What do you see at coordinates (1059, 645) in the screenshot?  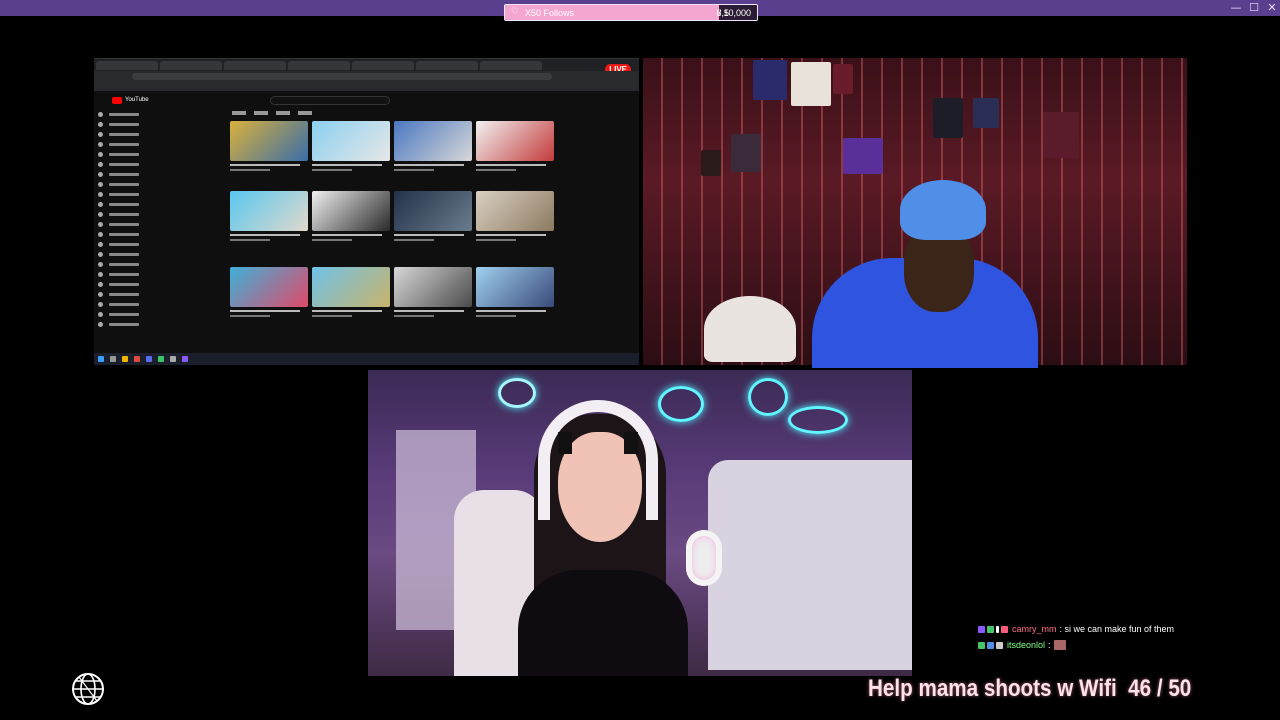 I see `chat-emote-icon` at bounding box center [1059, 645].